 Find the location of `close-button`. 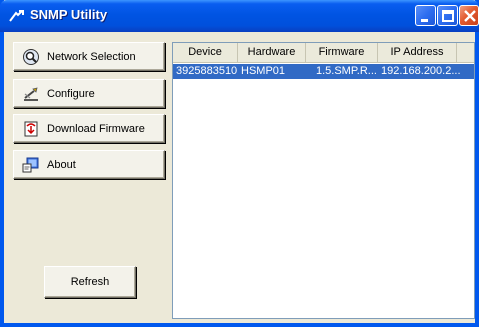

close-button is located at coordinates (469, 15).